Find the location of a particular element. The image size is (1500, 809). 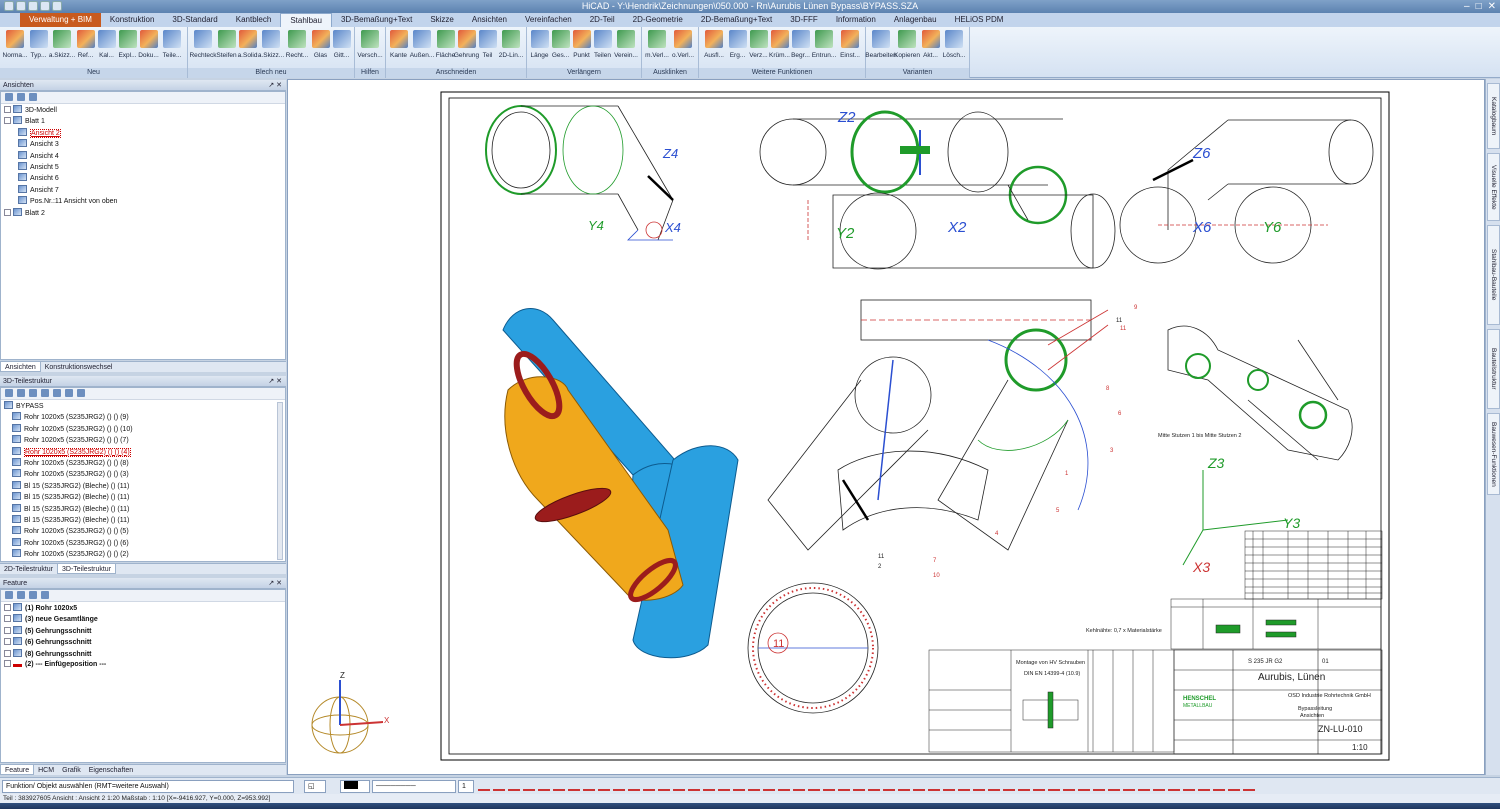

panel-tab-3d-teilestruktur: 3D-Teilestruktur is located at coordinates (87, 569).